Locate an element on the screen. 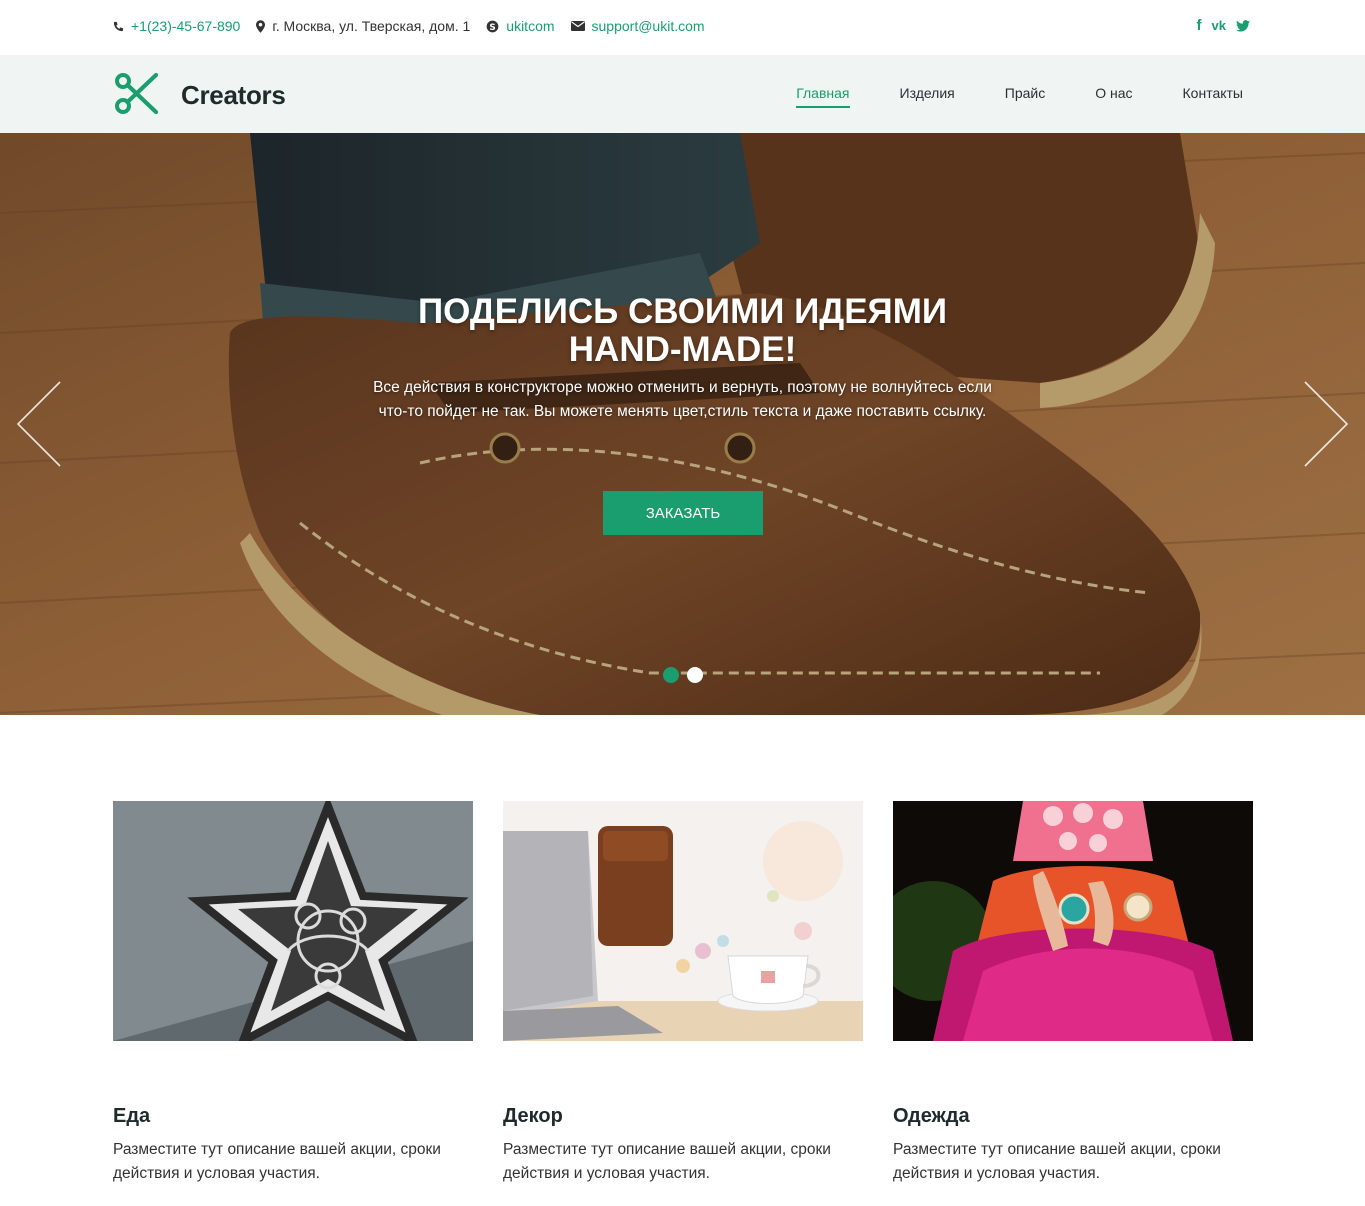  card-image-star is located at coordinates (293, 921).